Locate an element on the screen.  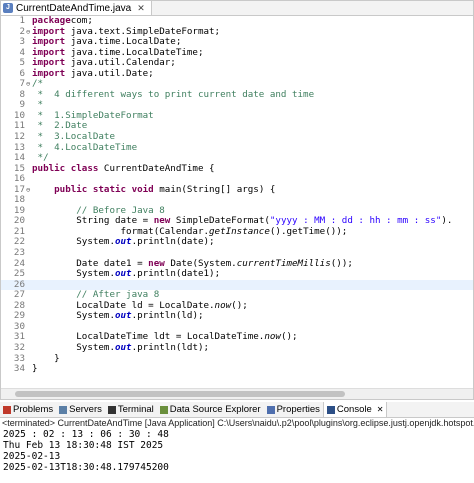
code-line: 25 System.out.println(date1); is located at coordinates (237, 274).